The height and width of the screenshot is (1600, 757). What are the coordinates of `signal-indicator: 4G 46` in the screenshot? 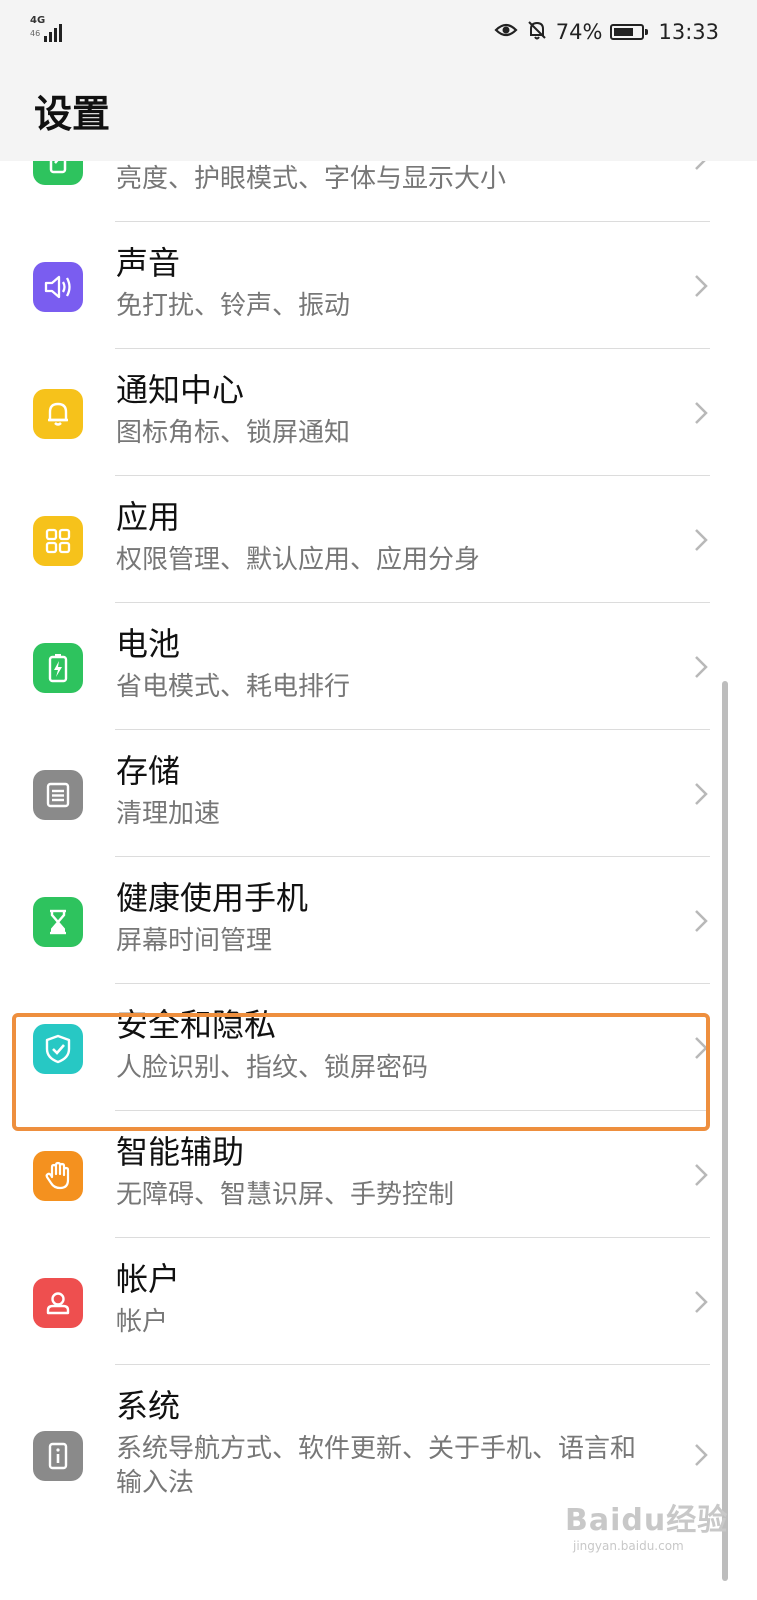 It's located at (50, 30).